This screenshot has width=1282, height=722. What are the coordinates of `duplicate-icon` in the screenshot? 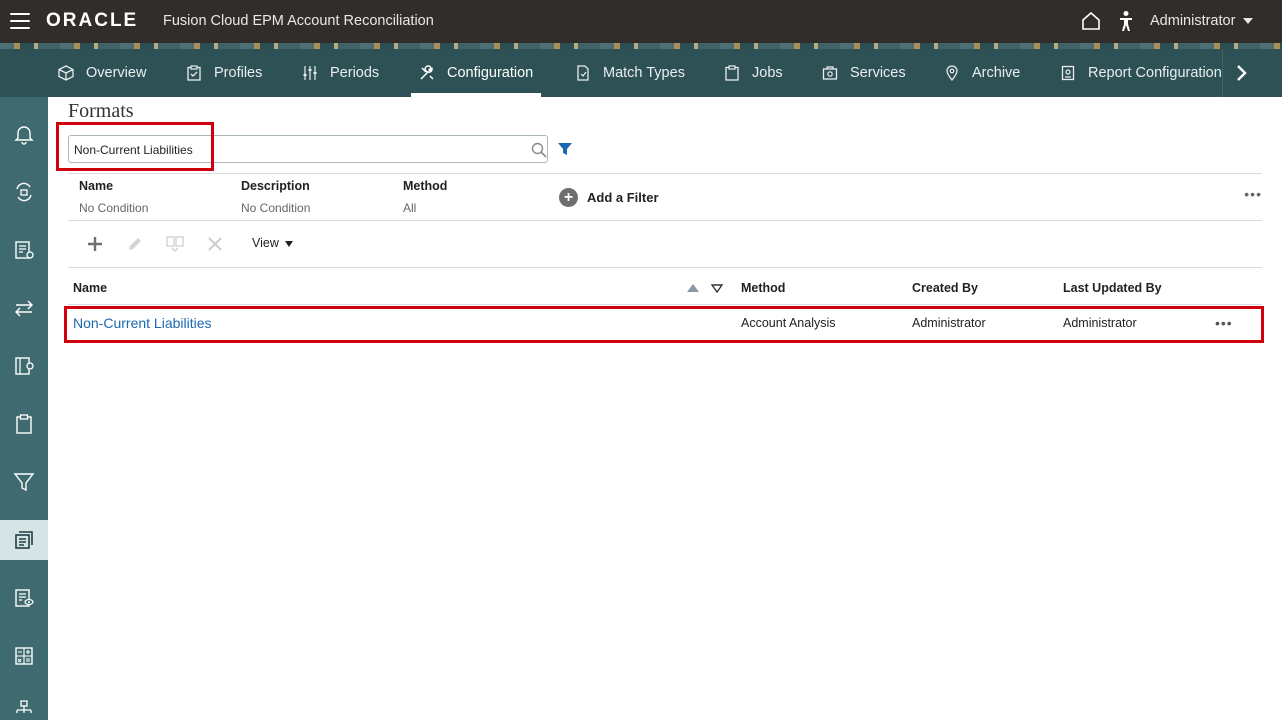 It's located at (175, 244).